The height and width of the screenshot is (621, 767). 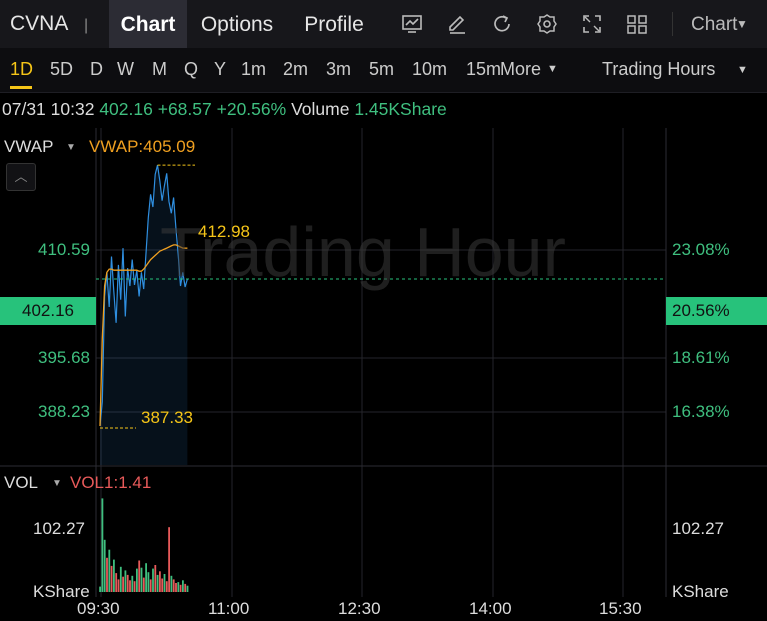 I want to click on fullscreen-icon, so click(x=592, y=24).